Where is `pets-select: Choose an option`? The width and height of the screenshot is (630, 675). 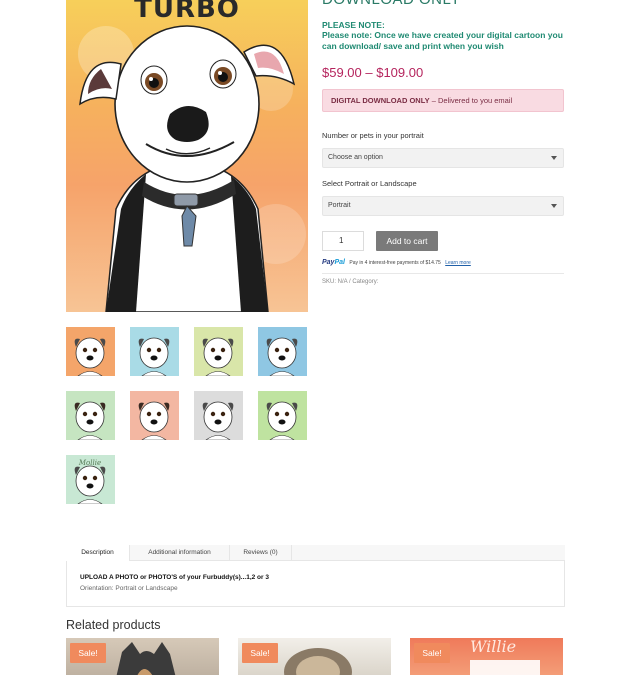
pets-select: Choose an option is located at coordinates (443, 158).